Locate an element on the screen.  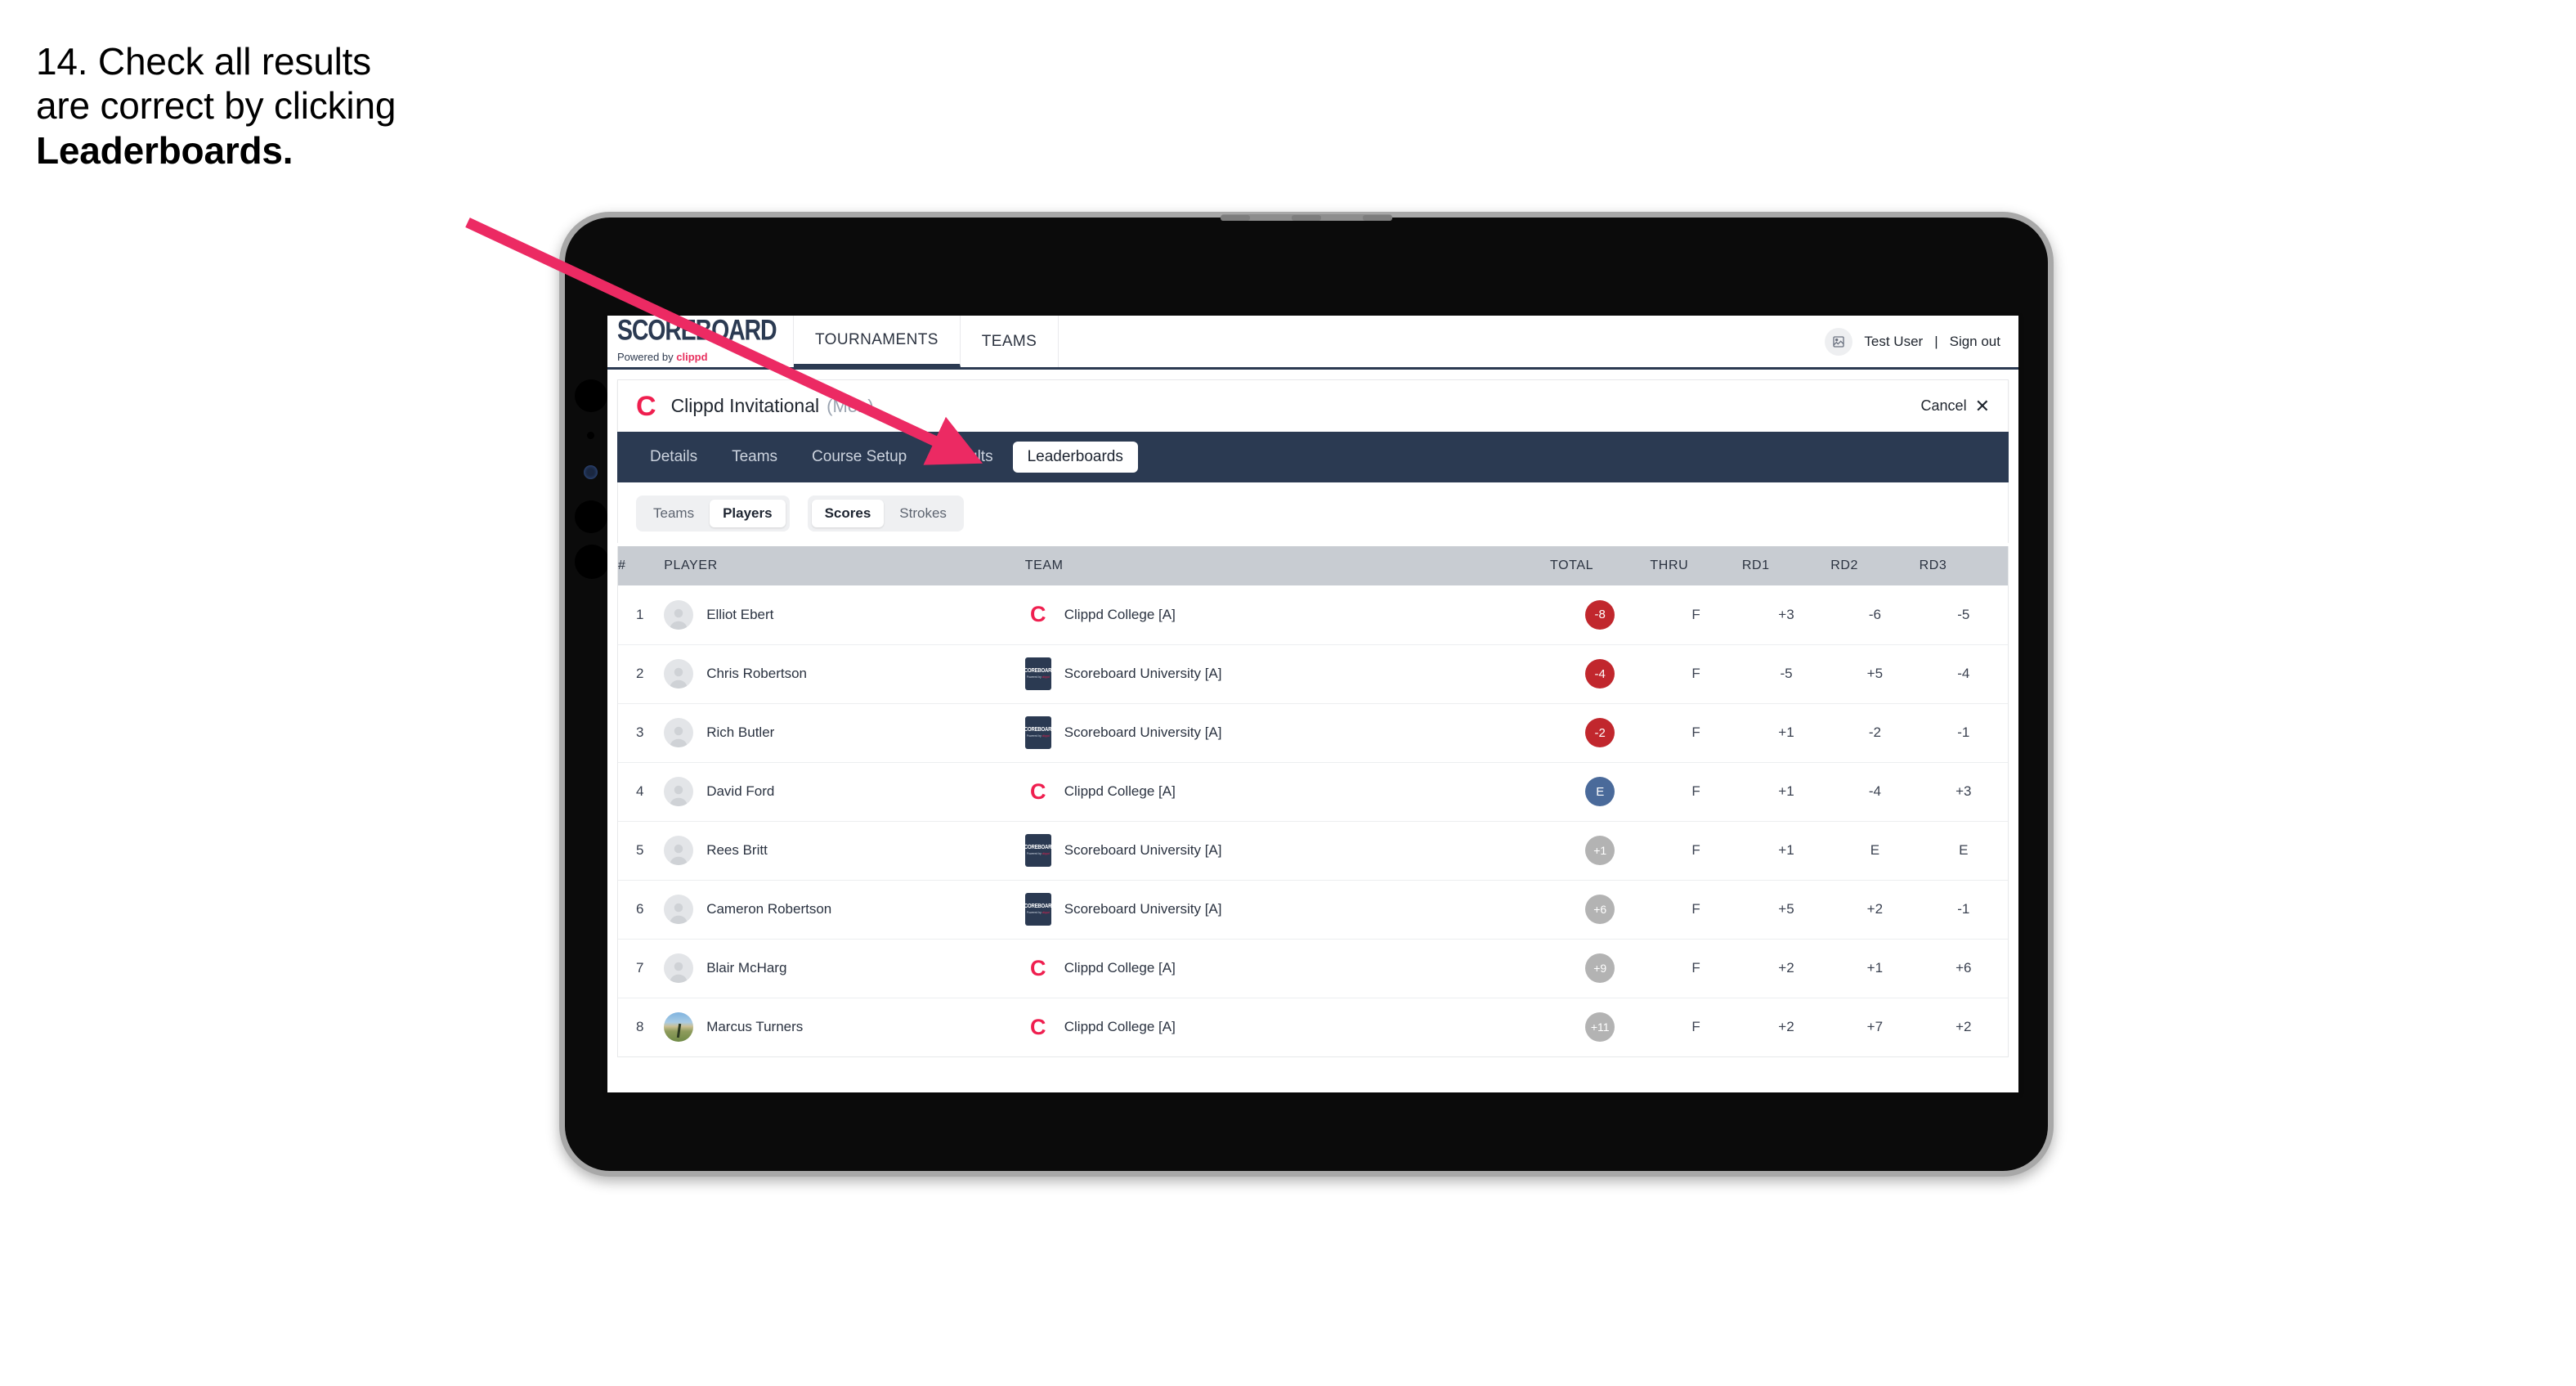
tab-teams: Teams is located at coordinates (755, 458).